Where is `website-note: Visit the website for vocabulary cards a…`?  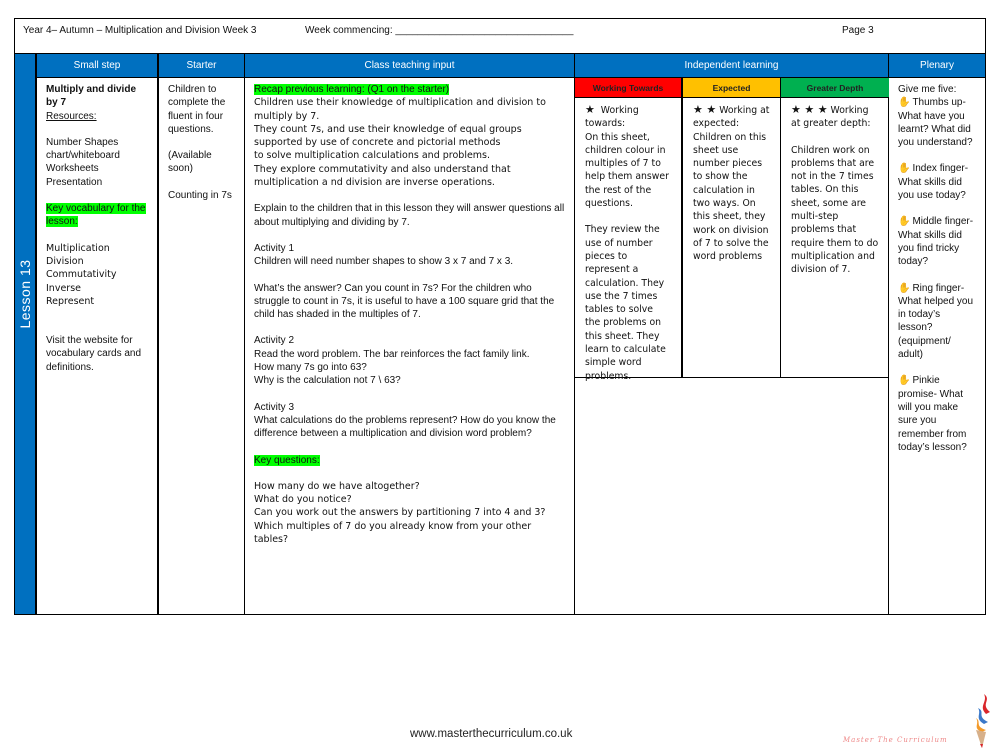
website-note: Visit the website for vocabulary cards a… is located at coordinates (94, 354).